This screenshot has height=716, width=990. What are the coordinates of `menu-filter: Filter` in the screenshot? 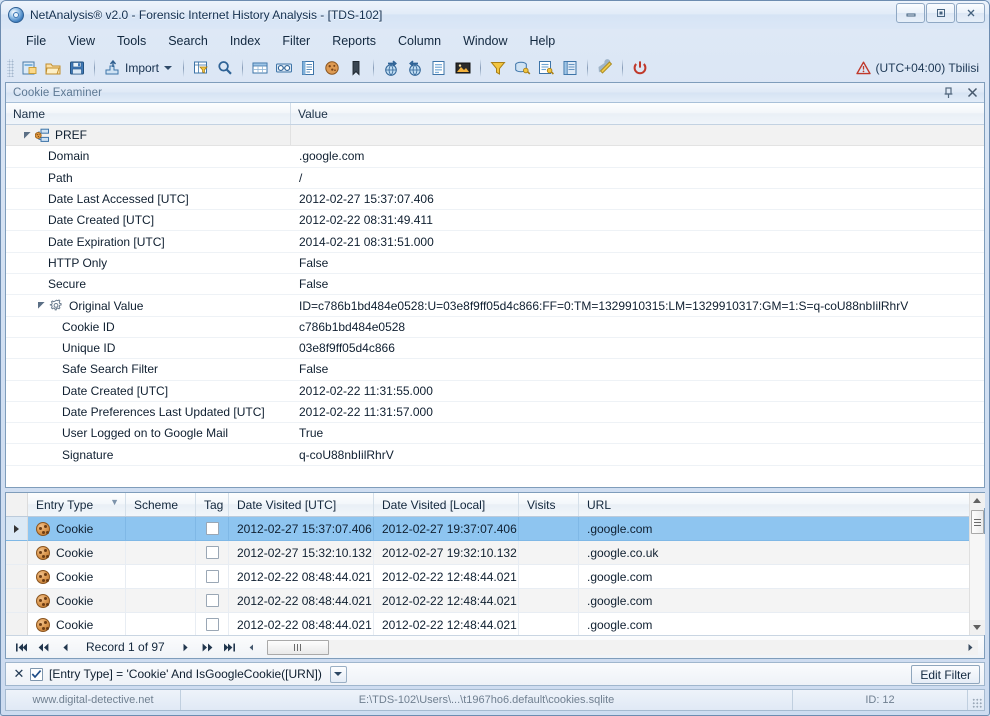 It's located at (296, 41).